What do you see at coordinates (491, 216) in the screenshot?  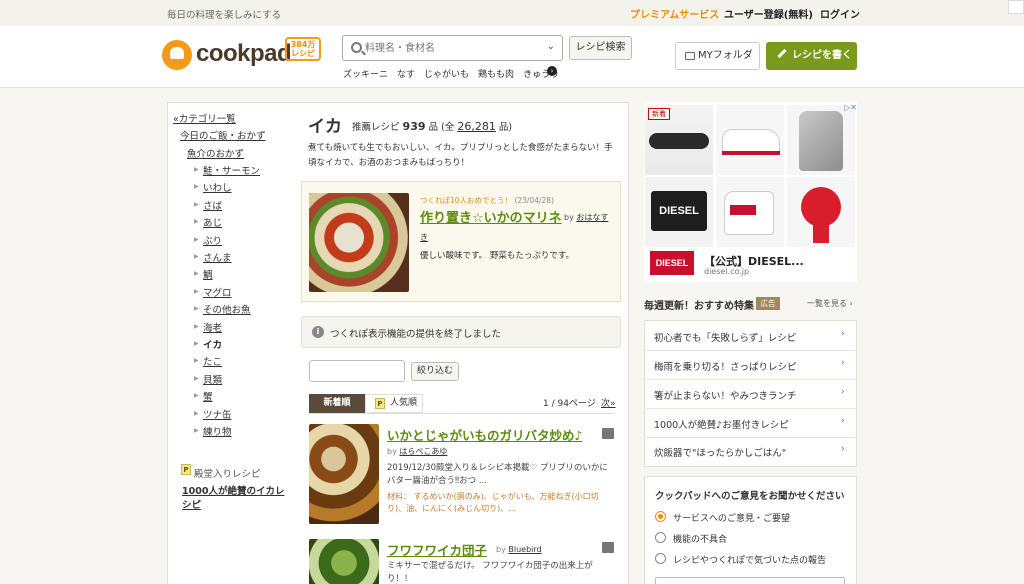 I see `featured-recipe-title: 作り置き☆いかのマリネ` at bounding box center [491, 216].